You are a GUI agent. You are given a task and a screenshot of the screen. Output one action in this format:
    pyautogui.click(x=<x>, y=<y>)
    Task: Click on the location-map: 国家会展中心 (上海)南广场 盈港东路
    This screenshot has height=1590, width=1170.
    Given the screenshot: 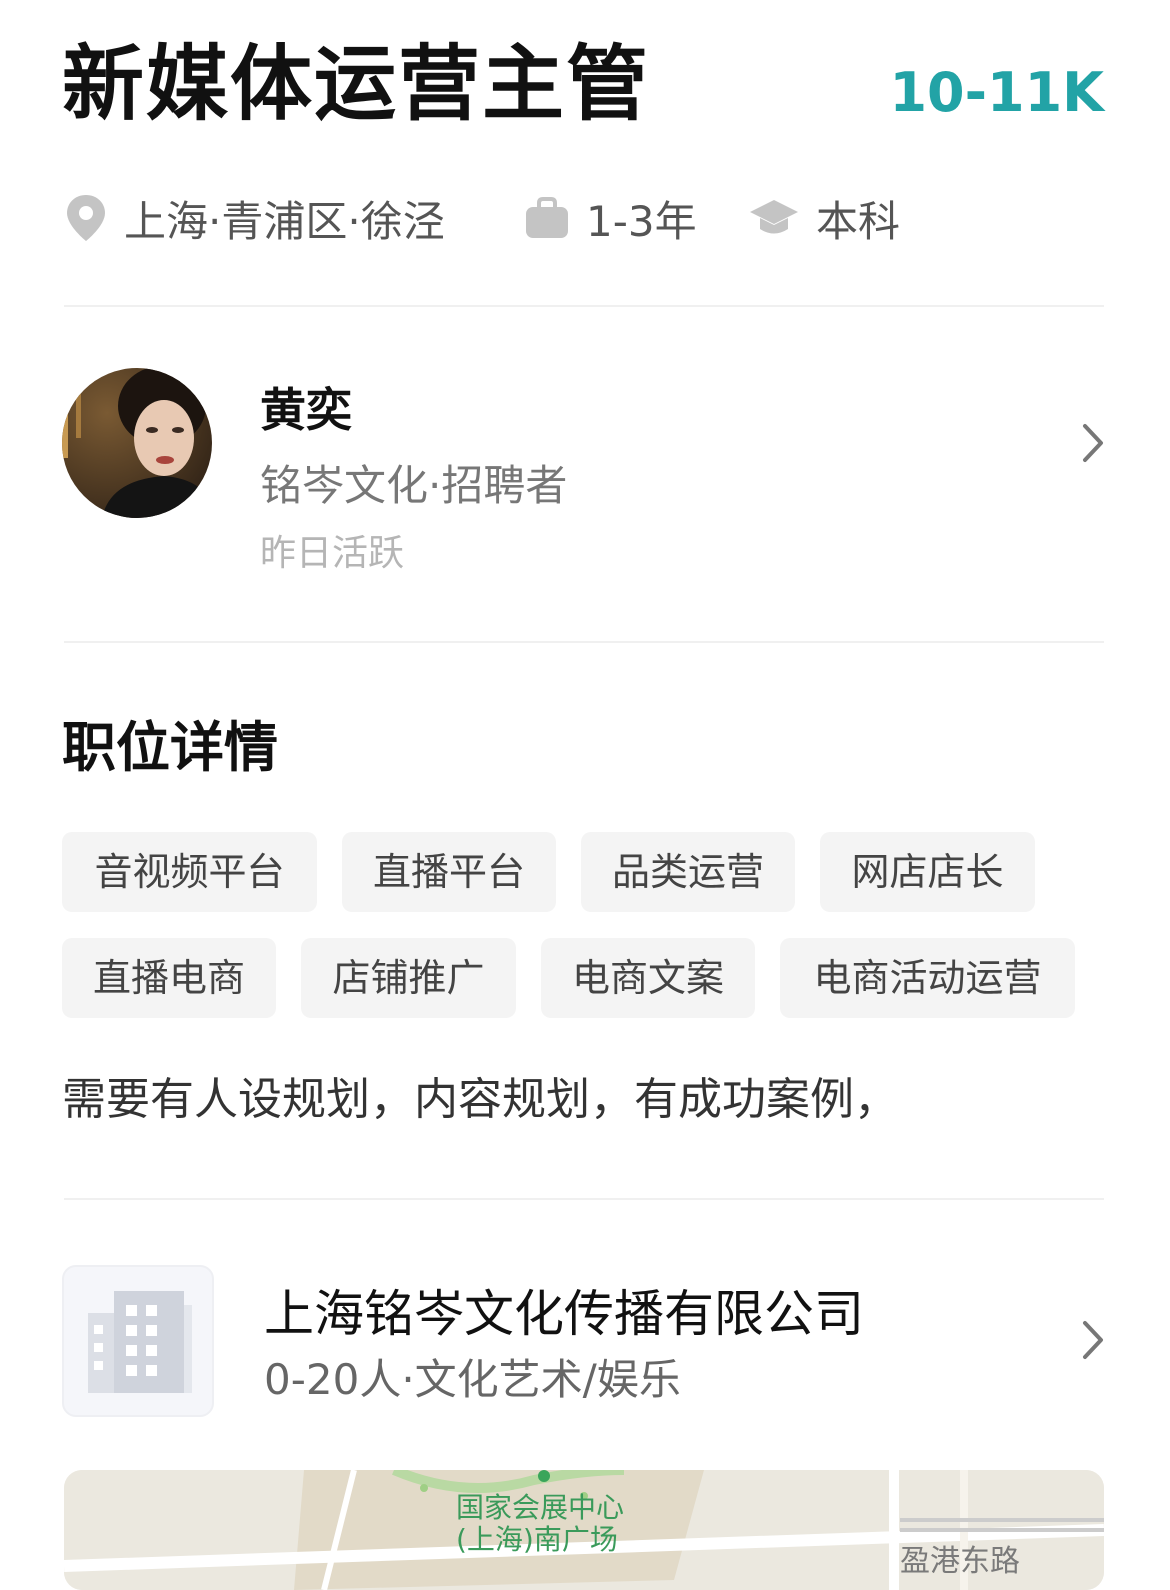 What is the action you would take?
    pyautogui.click(x=584, y=1530)
    